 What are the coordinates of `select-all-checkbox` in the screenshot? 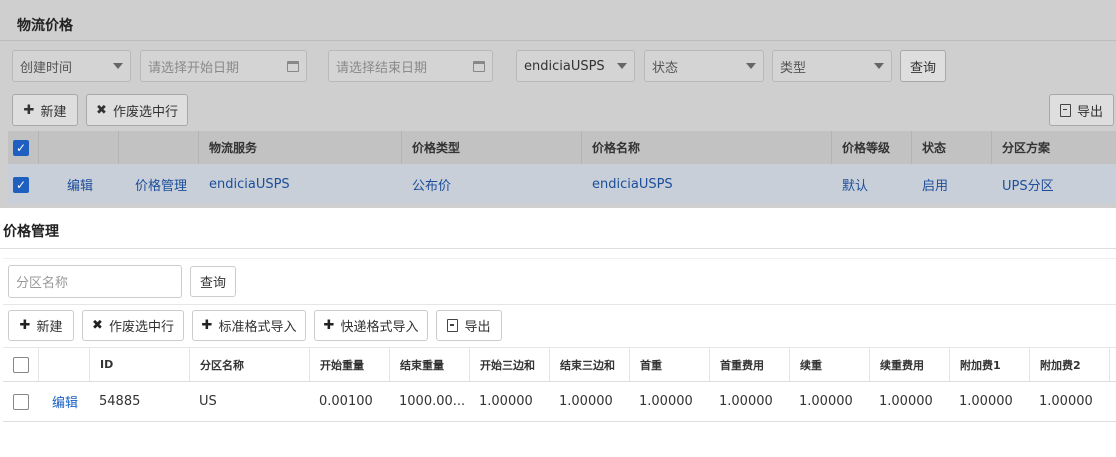 It's located at (21, 364).